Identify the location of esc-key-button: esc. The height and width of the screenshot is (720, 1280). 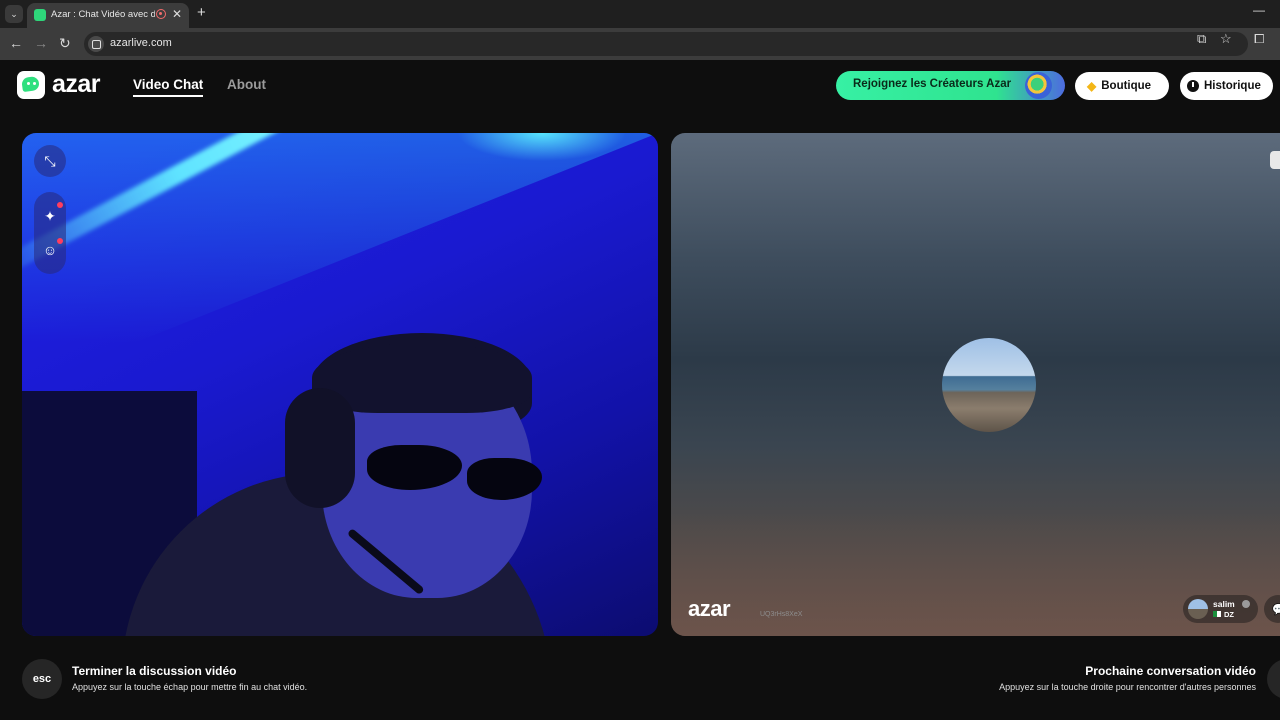
(42, 679).